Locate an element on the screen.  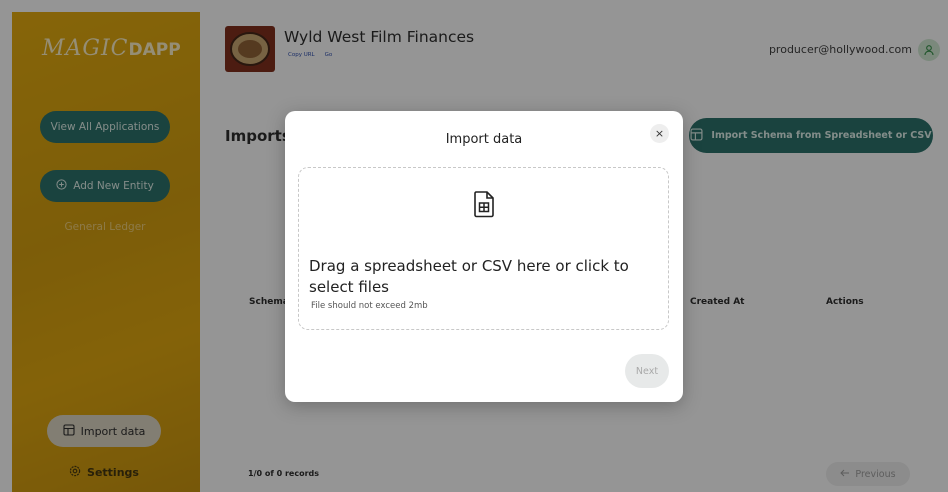
close-icon: × is located at coordinates (659, 133).